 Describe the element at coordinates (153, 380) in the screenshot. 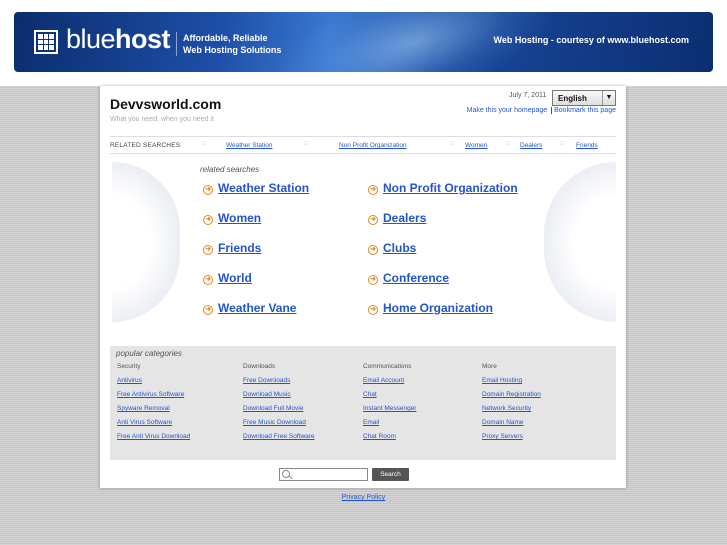

I see `category-link: Antivirus` at that location.